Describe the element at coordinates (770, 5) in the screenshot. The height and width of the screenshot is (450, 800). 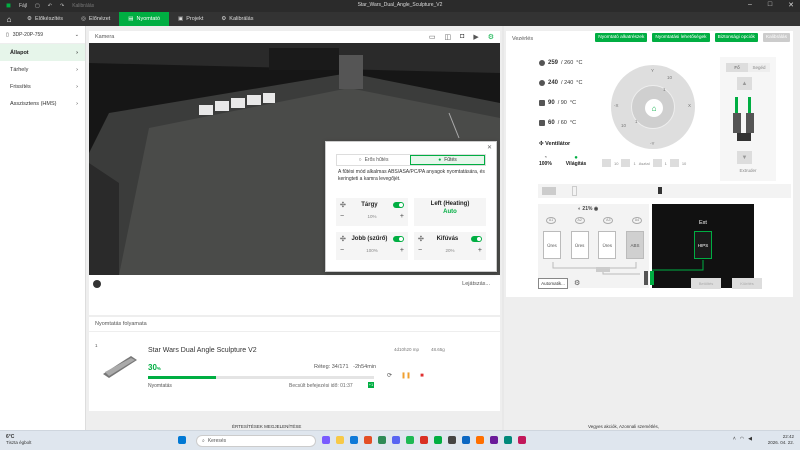
I see `maximize-button: □` at that location.